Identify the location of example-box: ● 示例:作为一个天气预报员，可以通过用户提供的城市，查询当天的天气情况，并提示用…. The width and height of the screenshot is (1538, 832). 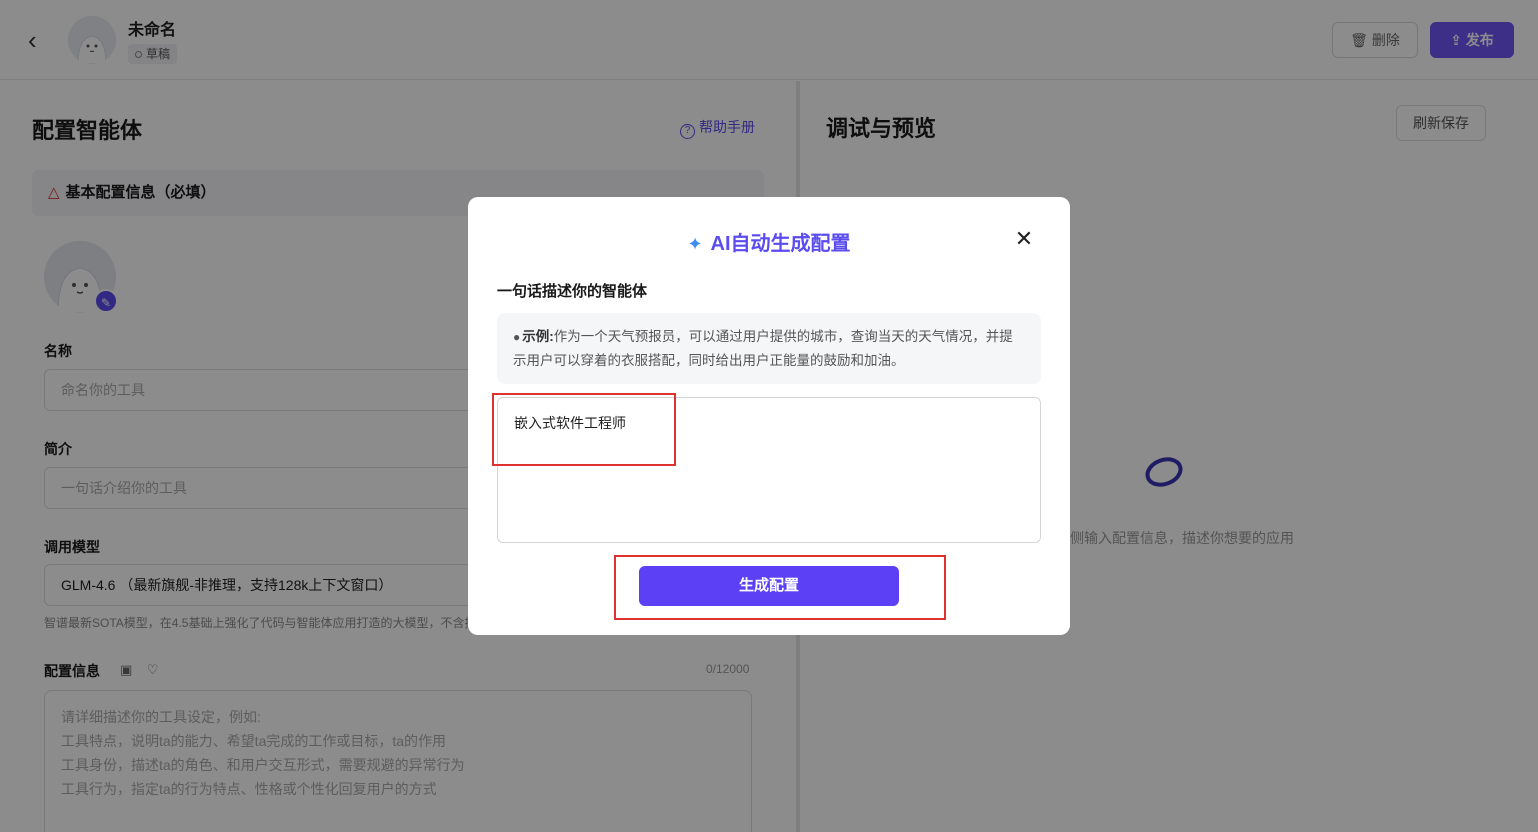
(769, 348).